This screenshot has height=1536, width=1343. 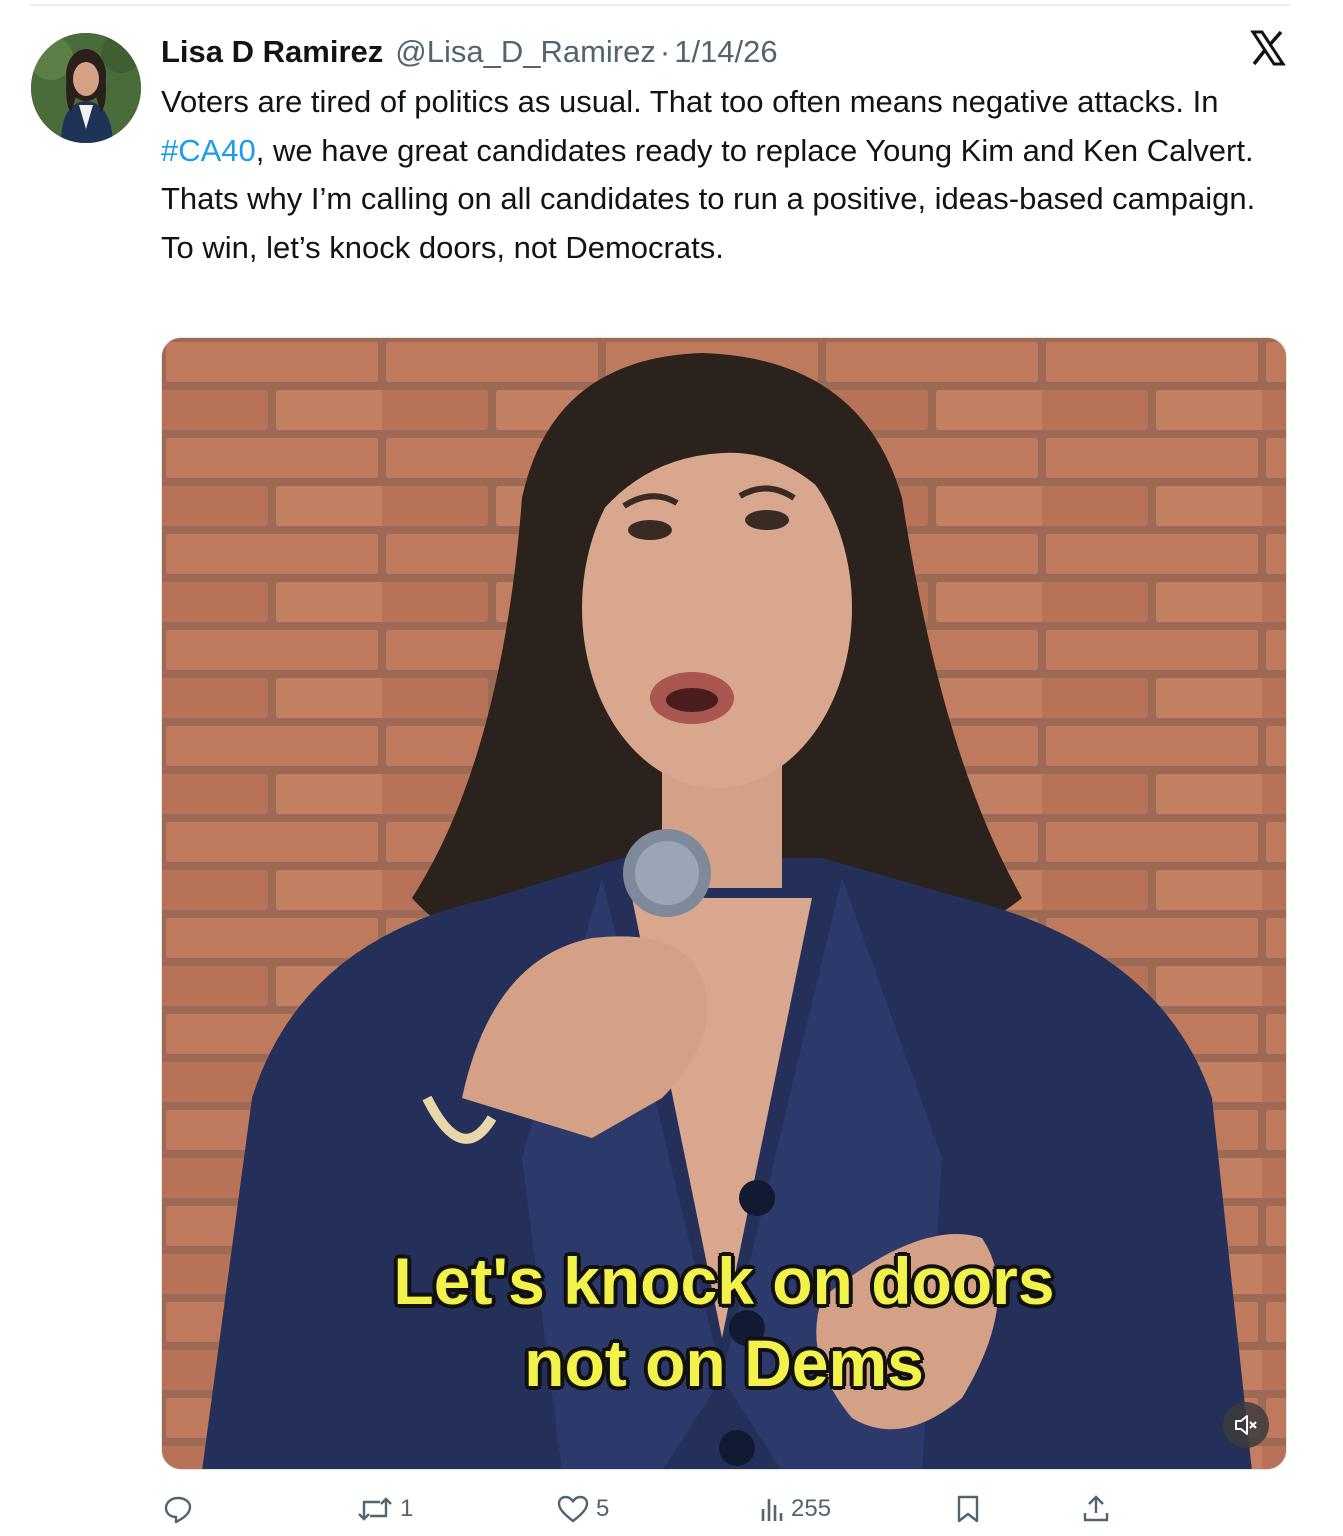 I want to click on tweet-date: 1/14/26, so click(x=725, y=52).